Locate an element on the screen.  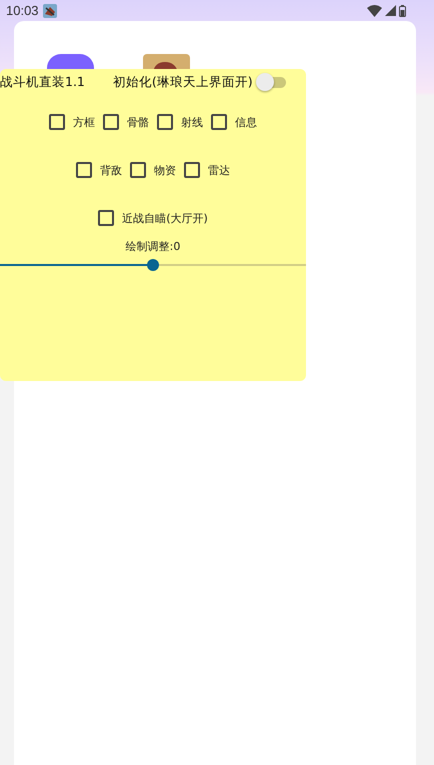
checkbox-label: 近战自瞄(大厅开) is located at coordinates (165, 218).